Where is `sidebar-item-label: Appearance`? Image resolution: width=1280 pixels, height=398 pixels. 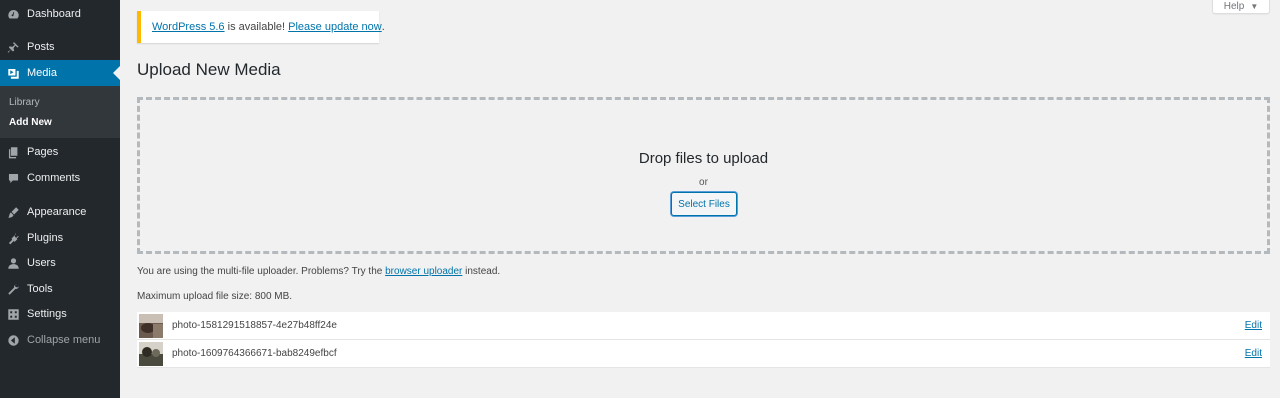 sidebar-item-label: Appearance is located at coordinates (57, 212).